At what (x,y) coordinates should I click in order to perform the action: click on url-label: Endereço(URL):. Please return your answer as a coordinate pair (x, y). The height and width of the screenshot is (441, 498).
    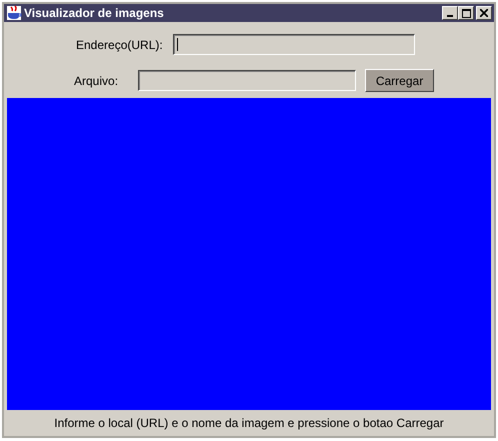
    Looking at the image, I should click on (119, 45).